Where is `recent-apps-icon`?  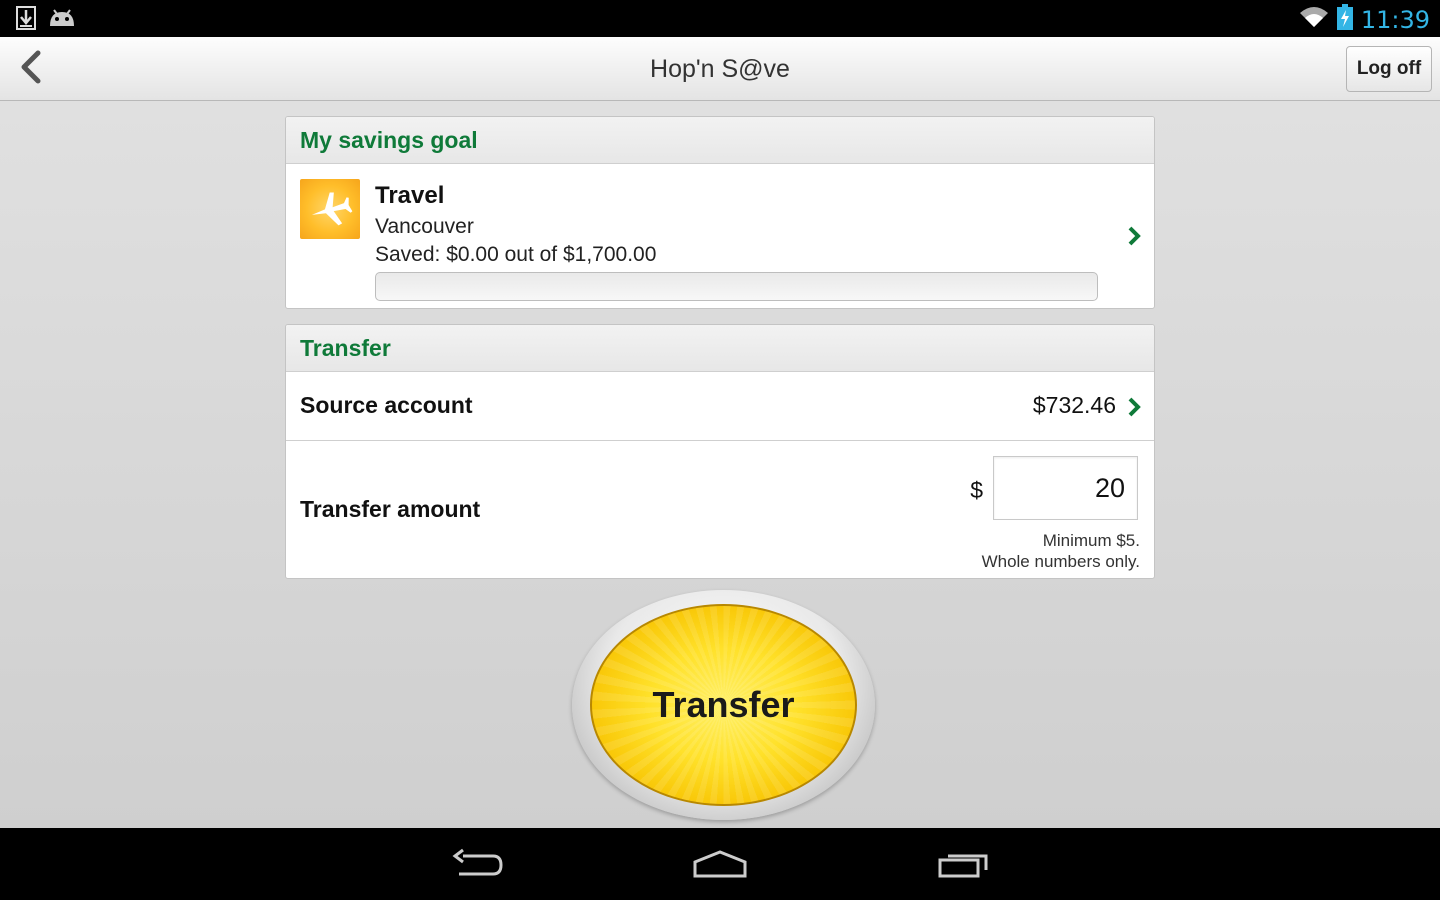
recent-apps-icon is located at coordinates (964, 864).